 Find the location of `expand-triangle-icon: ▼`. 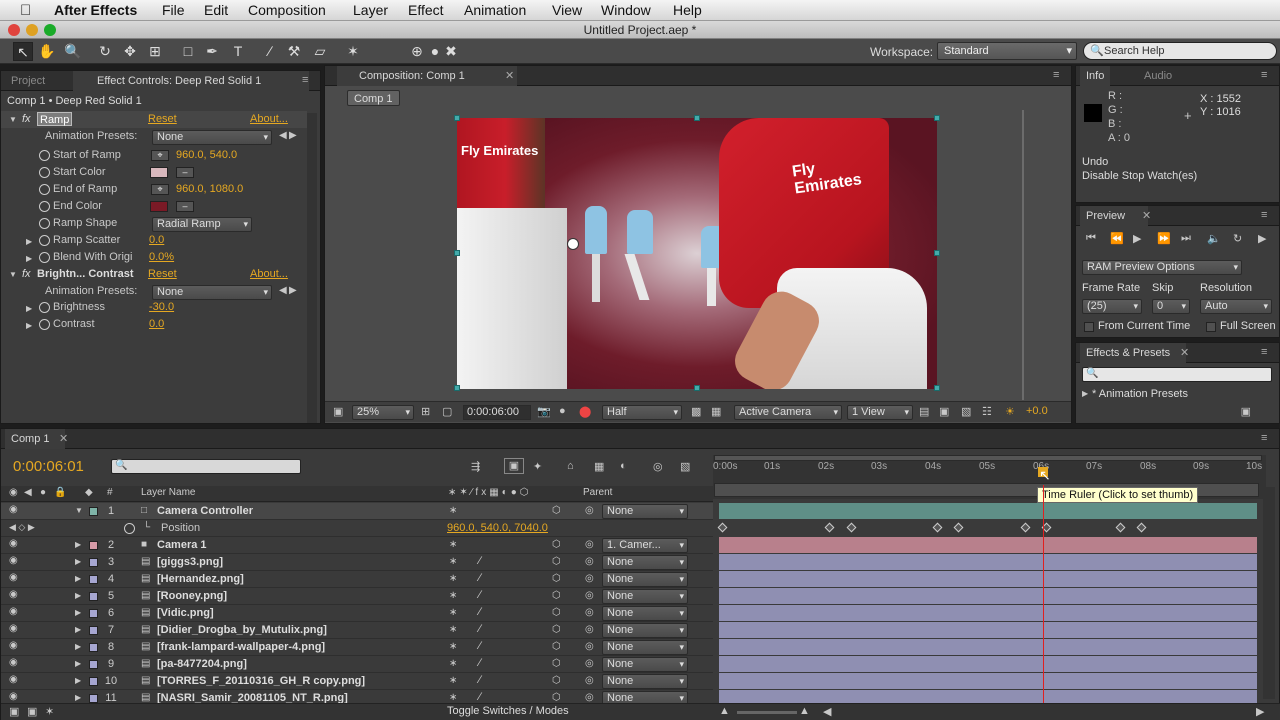

expand-triangle-icon: ▼ is located at coordinates (13, 119).